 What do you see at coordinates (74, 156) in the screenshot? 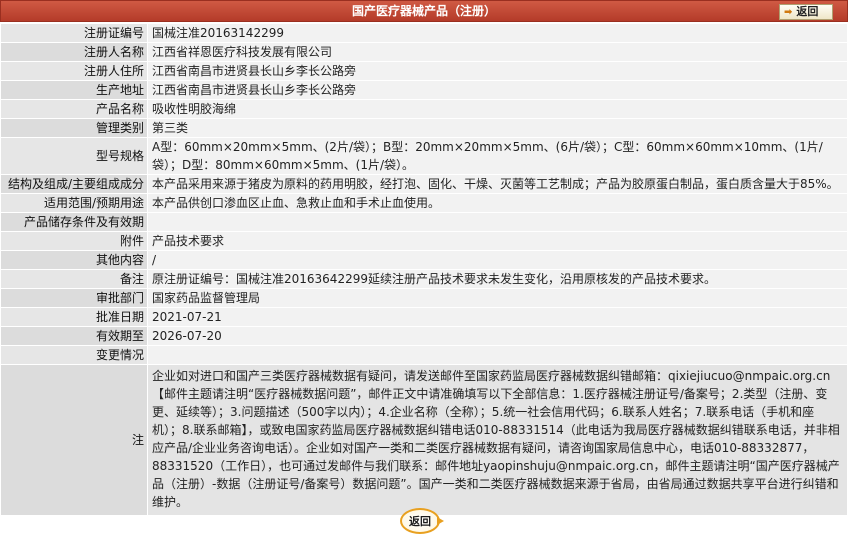
I see `row-label: 型号规格` at bounding box center [74, 156].